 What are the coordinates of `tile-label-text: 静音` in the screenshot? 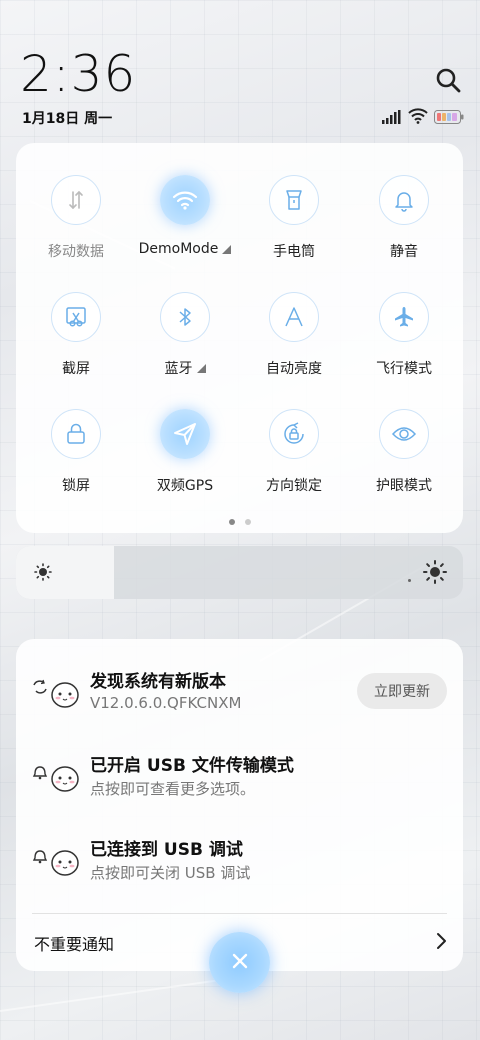 It's located at (404, 252).